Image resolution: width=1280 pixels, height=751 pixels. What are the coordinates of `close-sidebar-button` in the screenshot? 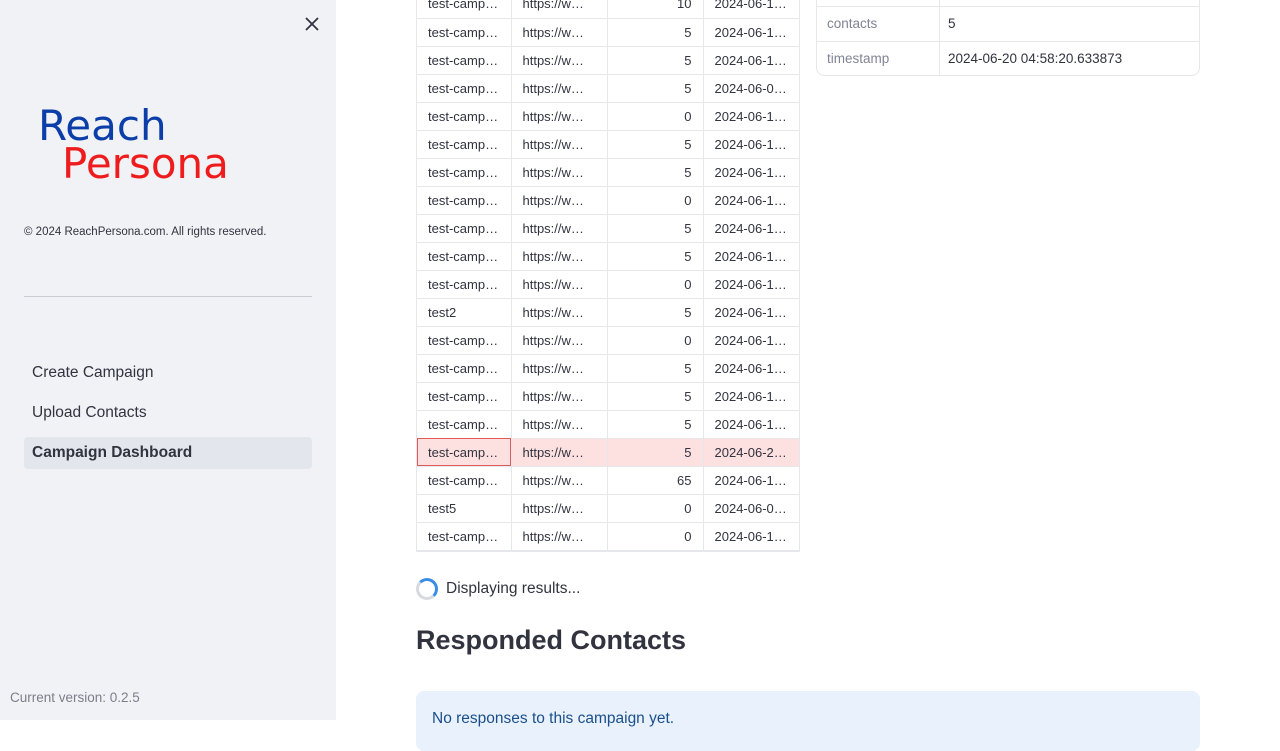 It's located at (312, 24).